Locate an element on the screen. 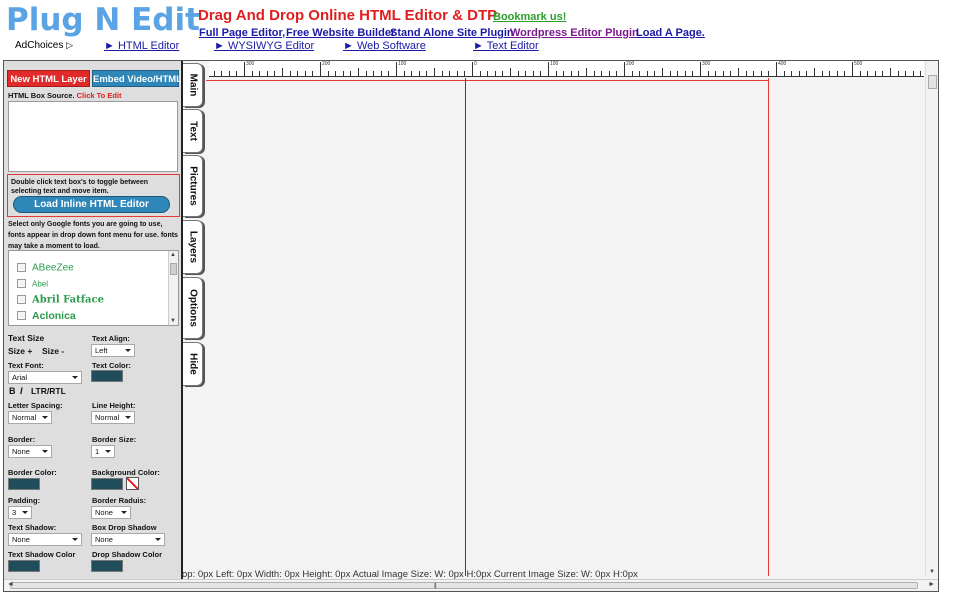 The height and width of the screenshot is (600, 954). font-name: Abel is located at coordinates (40, 284).